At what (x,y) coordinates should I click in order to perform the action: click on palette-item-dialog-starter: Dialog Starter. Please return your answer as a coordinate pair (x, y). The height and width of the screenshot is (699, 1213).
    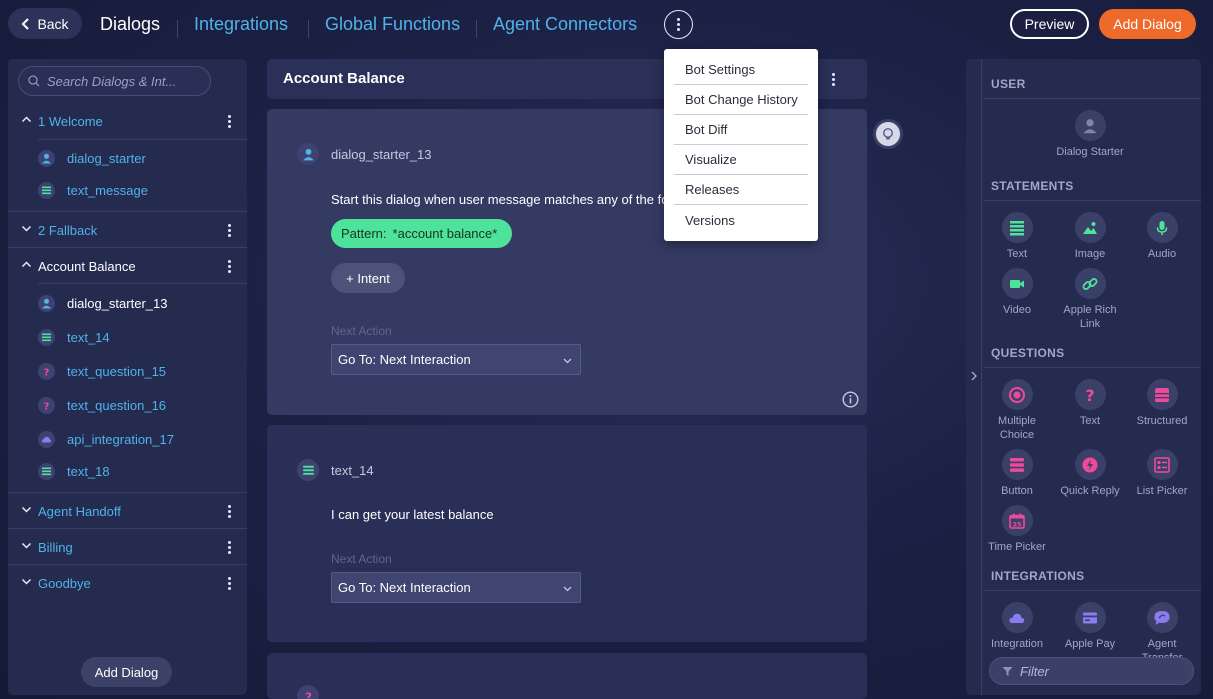
    Looking at the image, I should click on (1090, 134).